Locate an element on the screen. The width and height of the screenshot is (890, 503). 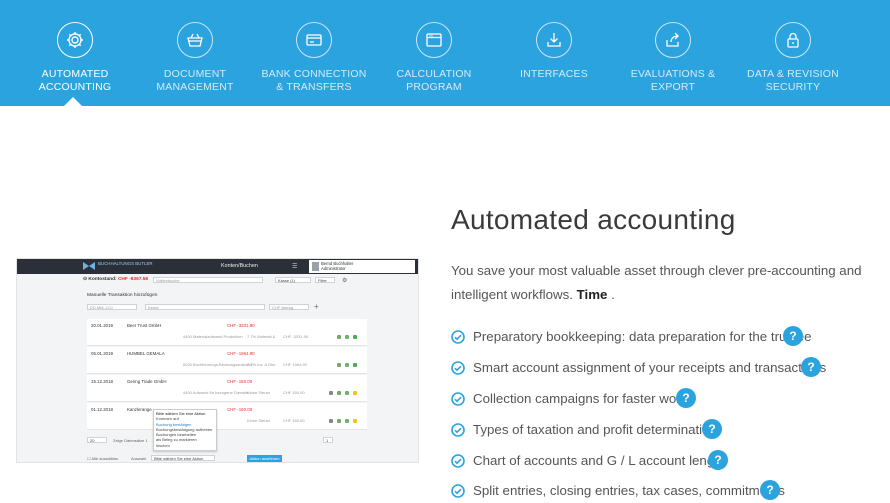
row-rate: 7.7% Inv. & Dim is located at coordinates (261, 364).